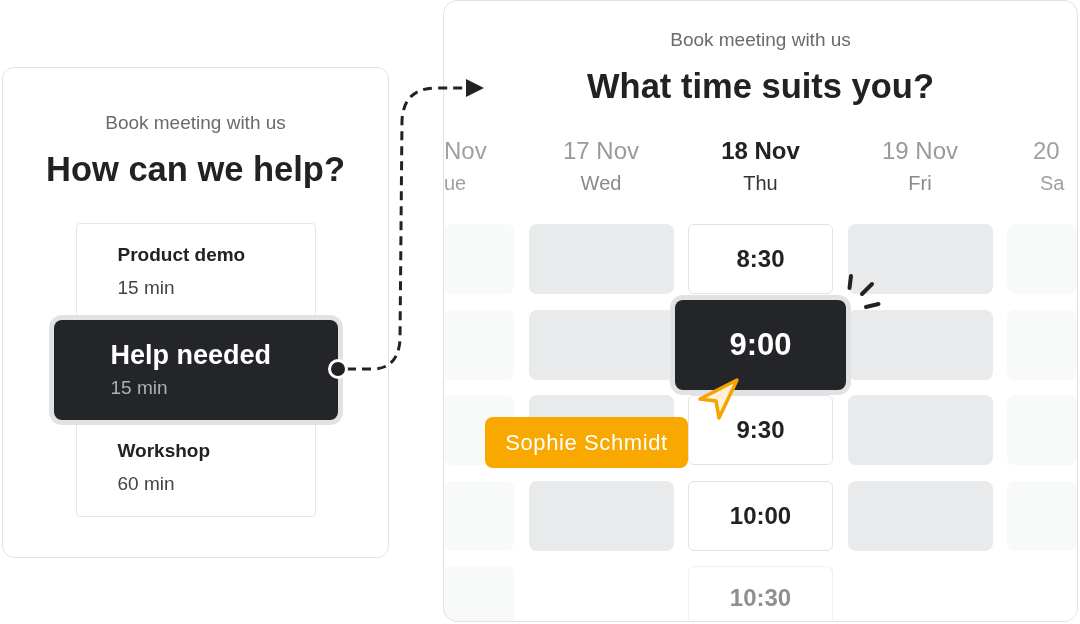 Image resolution: width=1080 pixels, height=624 pixels. Describe the element at coordinates (760, 430) in the screenshot. I see `time-slot-button: 9:30` at that location.